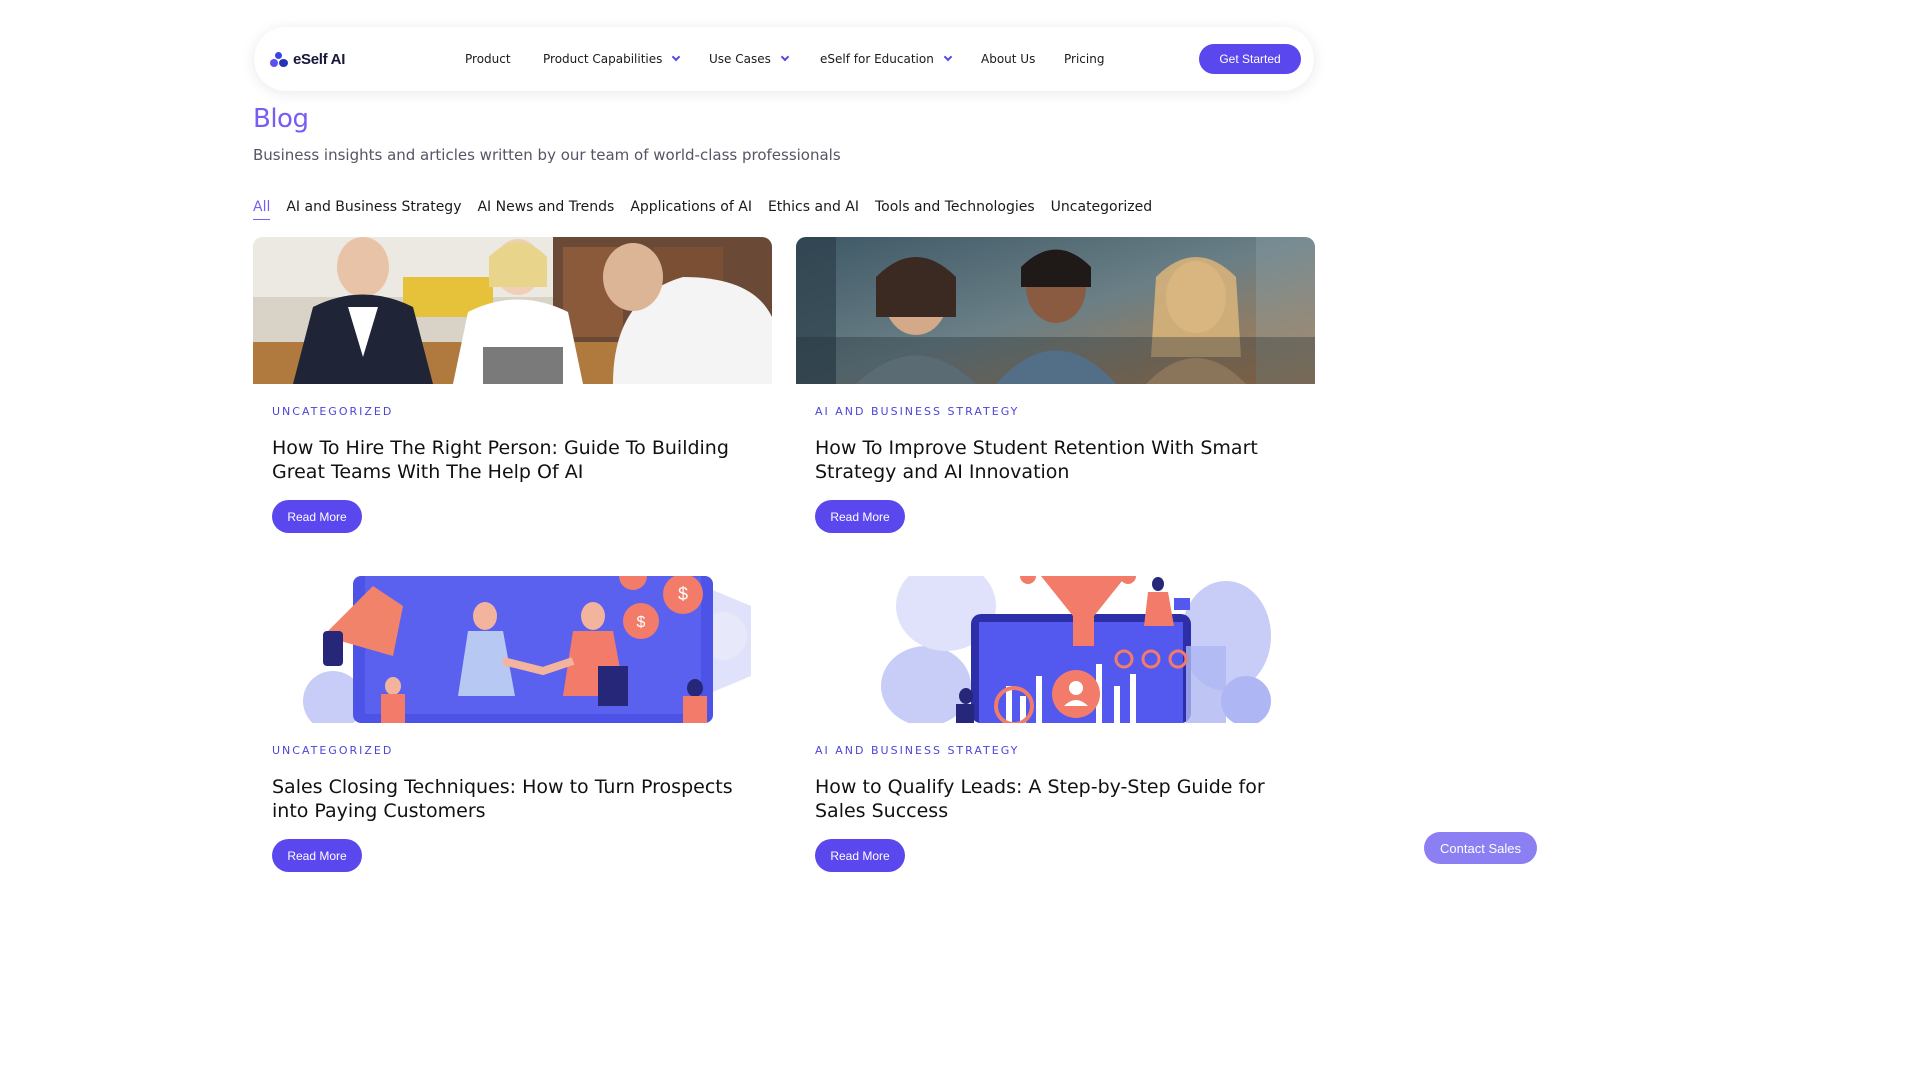 The height and width of the screenshot is (1080, 1920). Describe the element at coordinates (603, 59) in the screenshot. I see `nav-product-capabilities-label: Product Capabilities` at that location.